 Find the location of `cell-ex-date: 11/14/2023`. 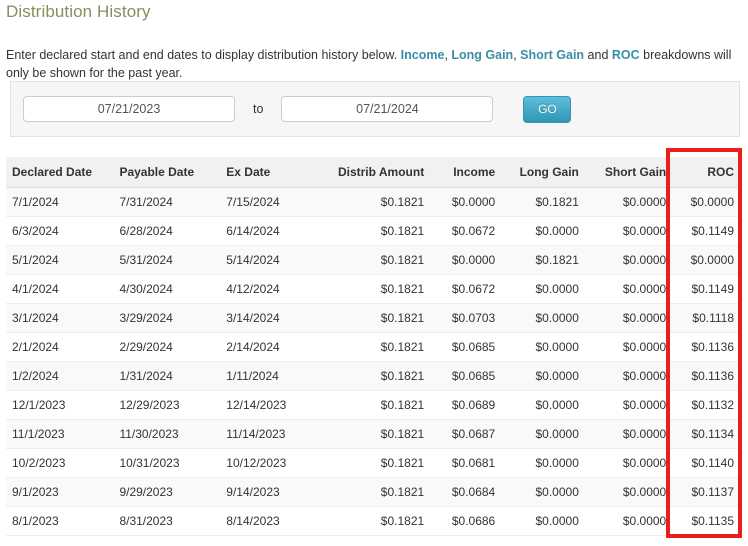

cell-ex-date: 11/14/2023 is located at coordinates (272, 434).